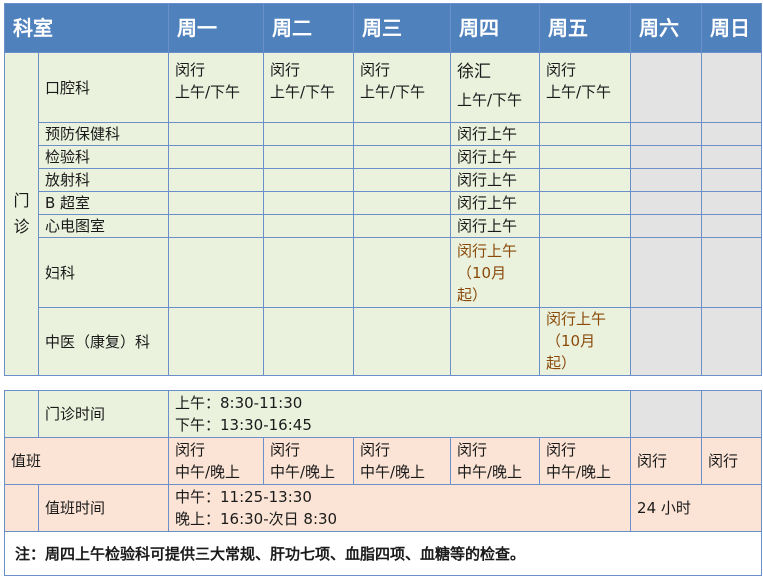  Describe the element at coordinates (585, 461) in the screenshot. I see `duty-fri: 闵行 中午/晚上` at that location.